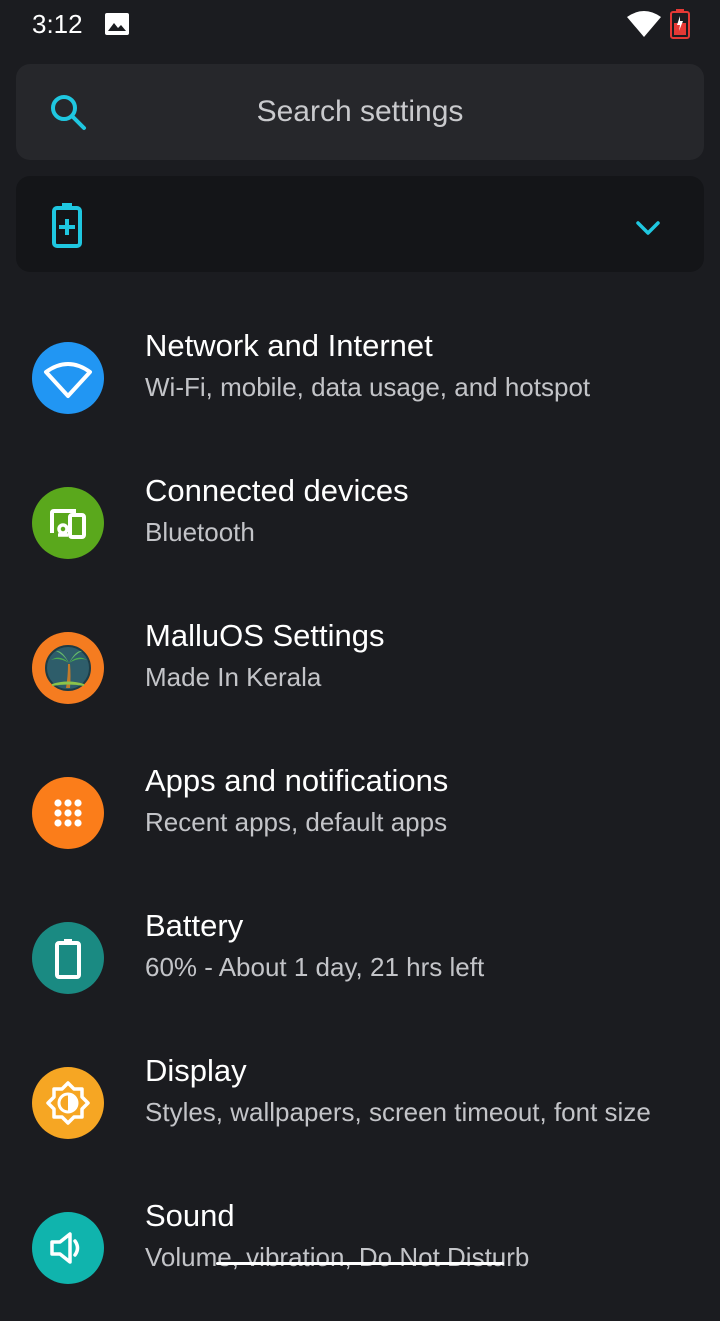 This screenshot has height=1321, width=720. What do you see at coordinates (360, 112) in the screenshot?
I see `search-input: Search settings` at bounding box center [360, 112].